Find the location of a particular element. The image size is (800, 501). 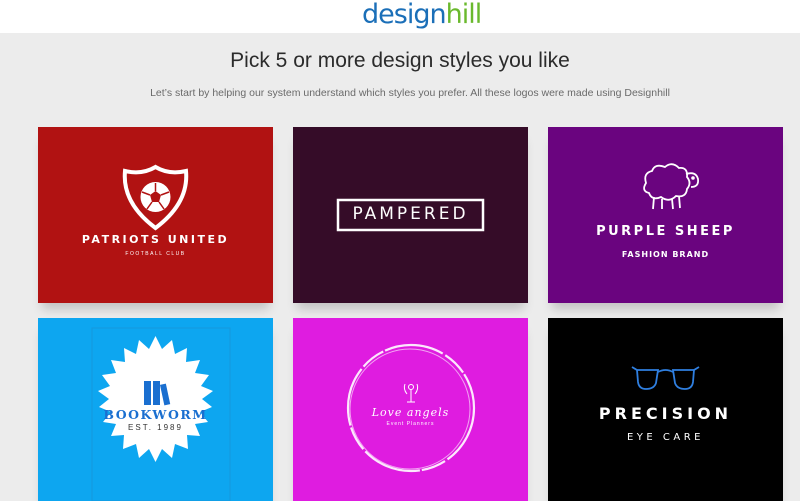

top-bar: designhill is located at coordinates (400, 16).